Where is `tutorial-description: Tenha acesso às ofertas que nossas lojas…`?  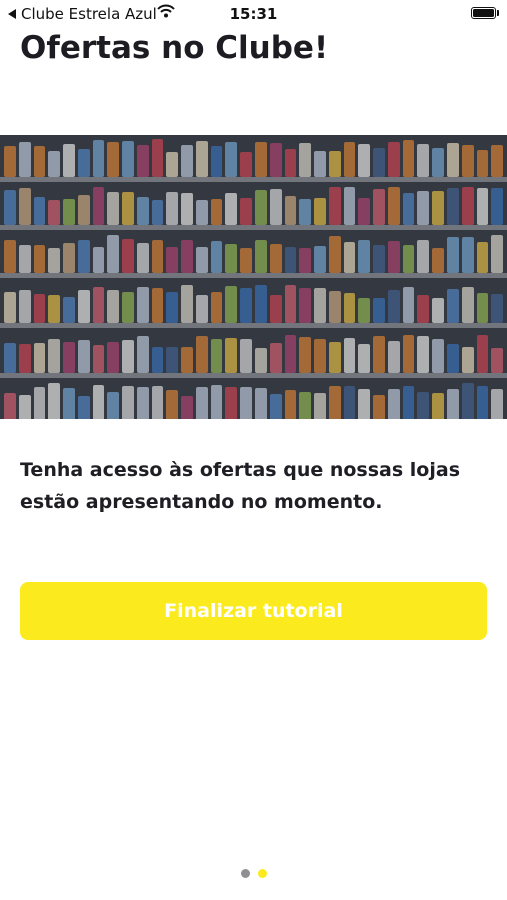 tutorial-description: Tenha acesso às ofertas que nossas lojas… is located at coordinates (240, 486).